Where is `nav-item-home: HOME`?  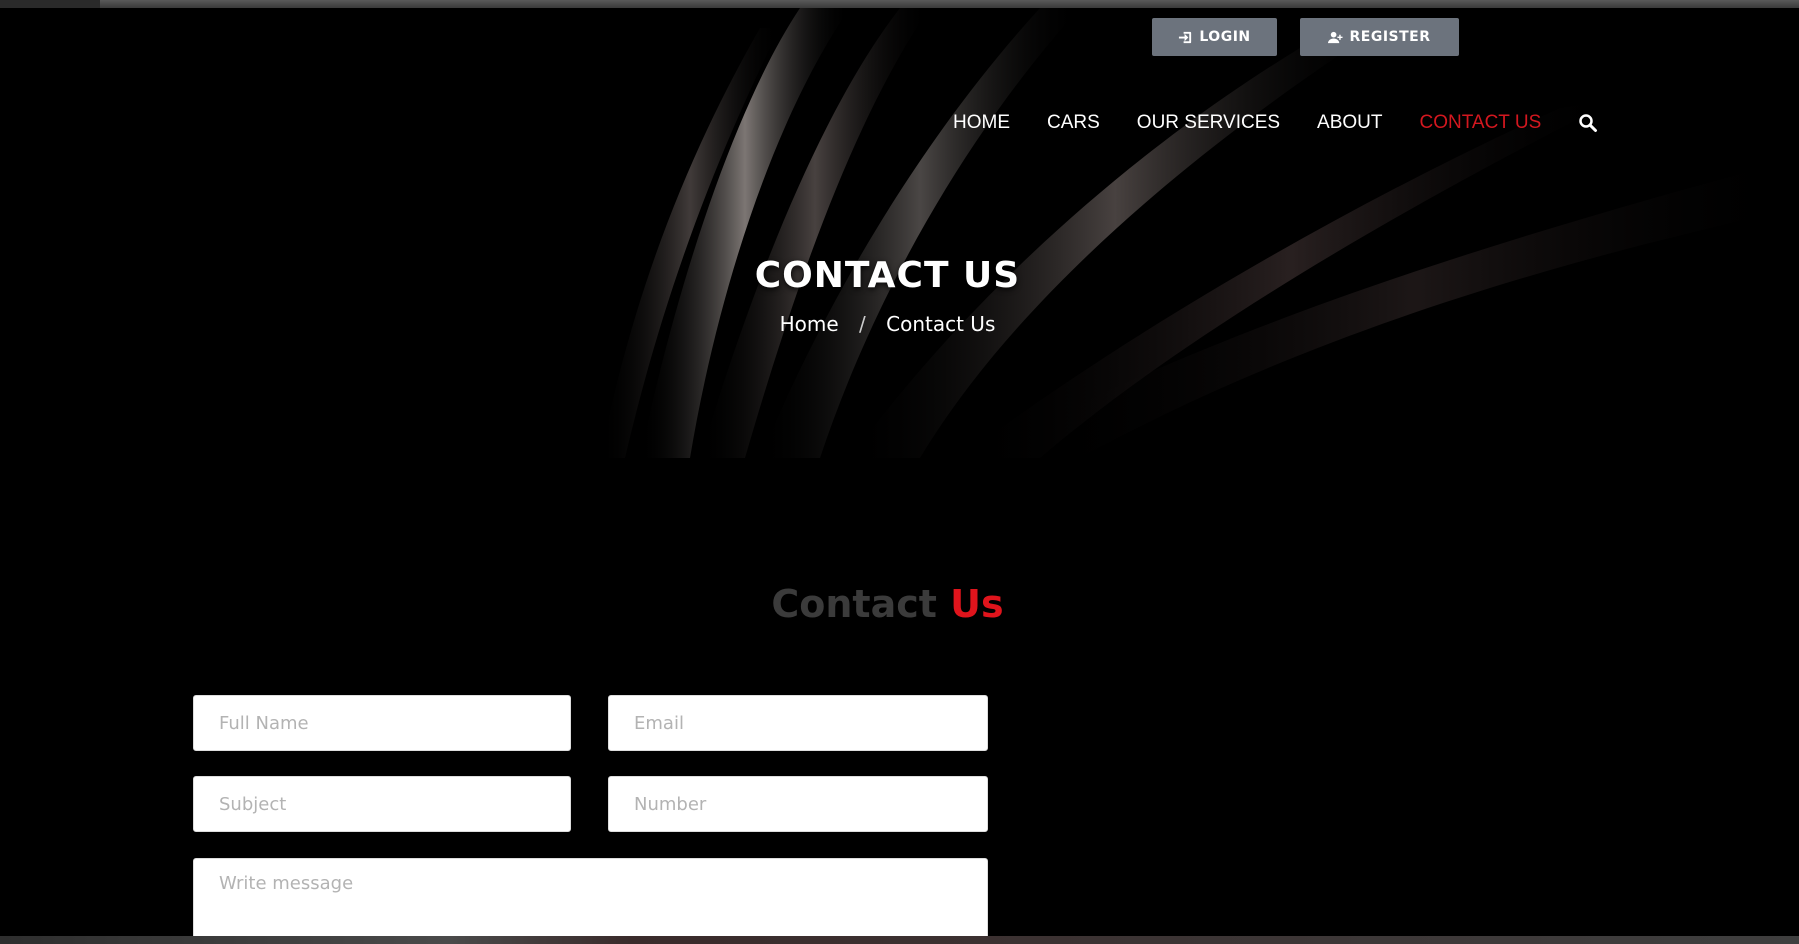
nav-item-home: HOME is located at coordinates (981, 123).